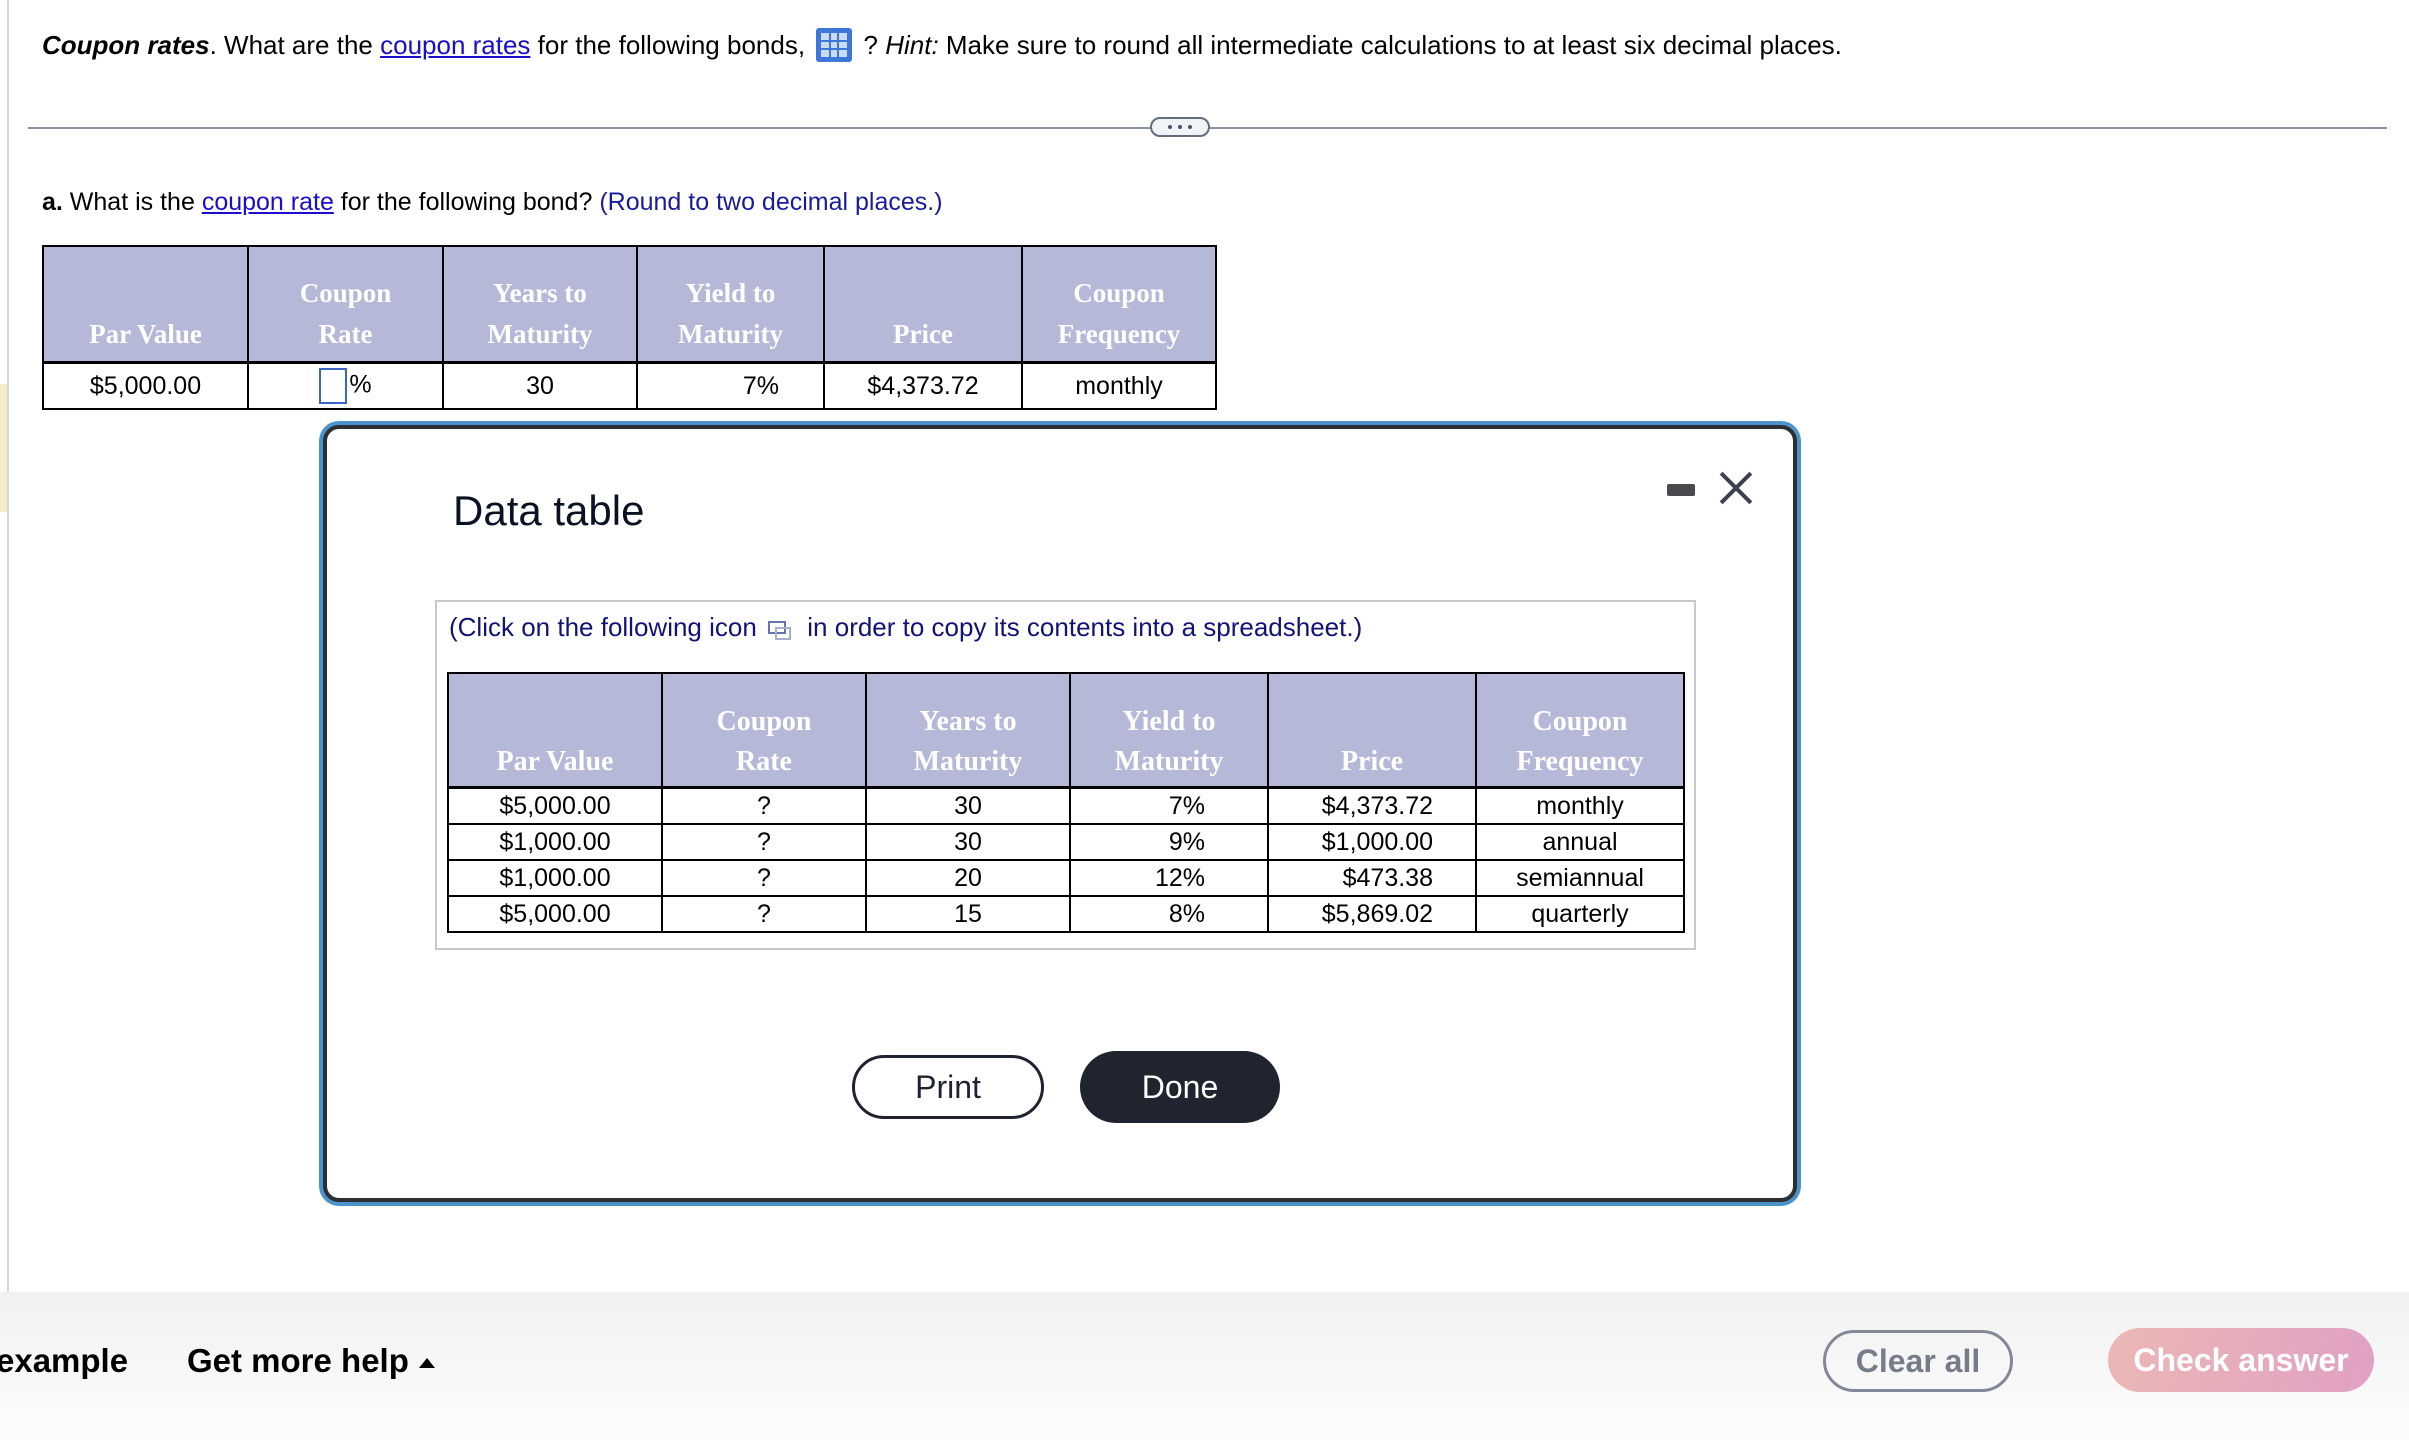  What do you see at coordinates (1736, 487) in the screenshot?
I see `close-icon` at bounding box center [1736, 487].